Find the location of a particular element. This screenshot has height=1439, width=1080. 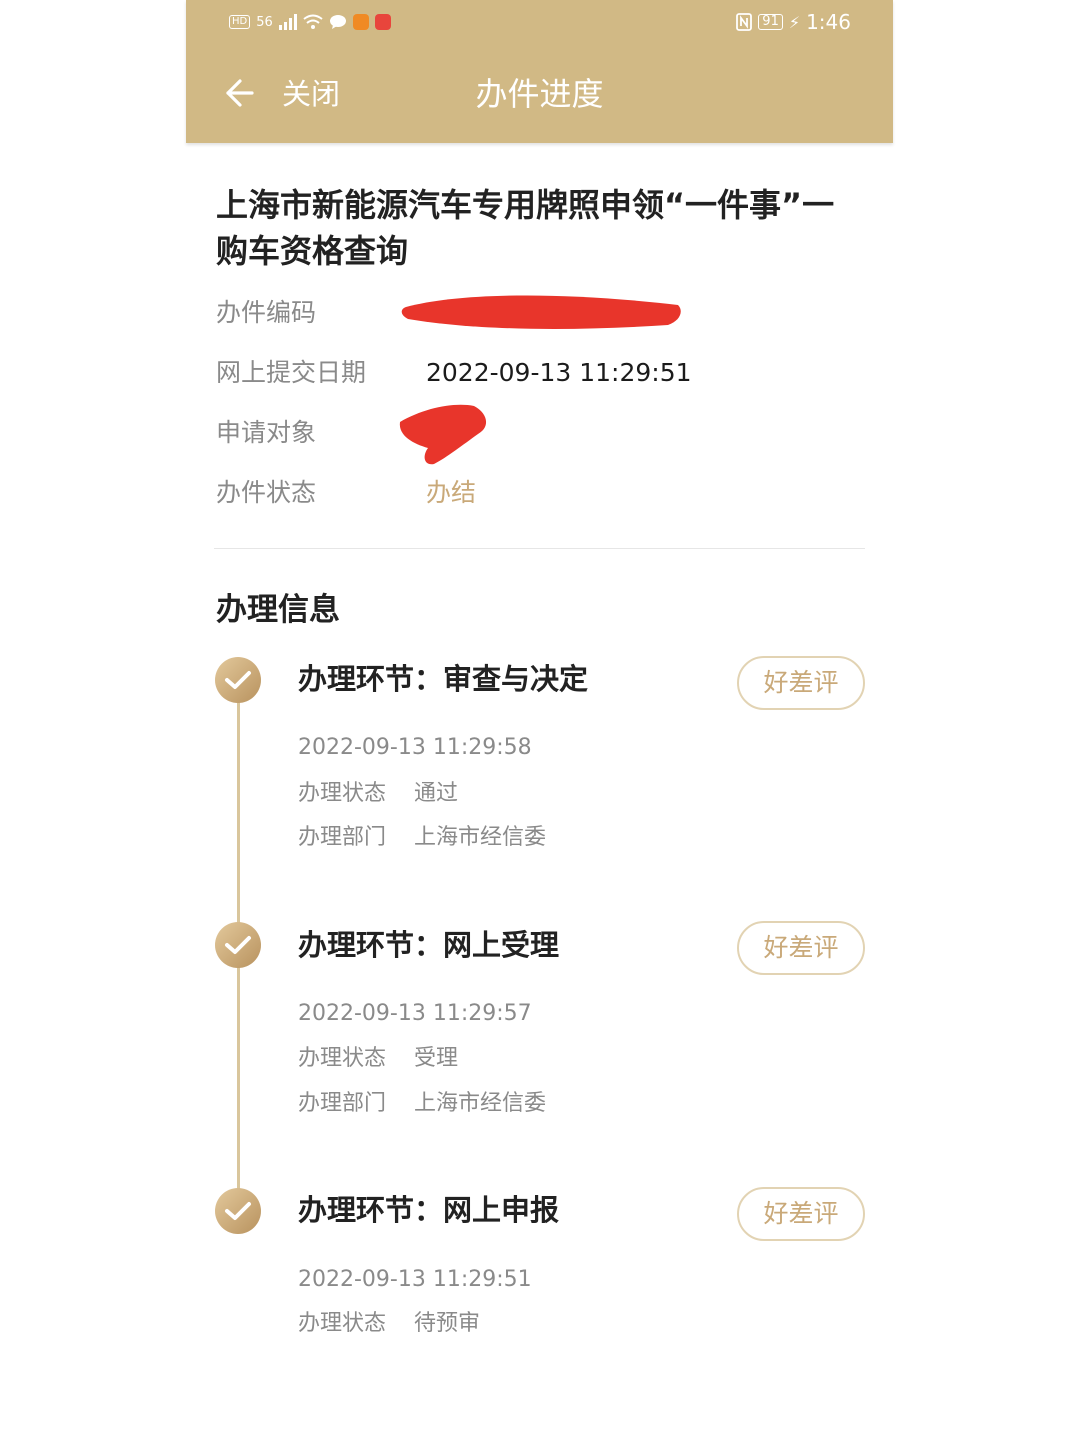

charging-icon: ⚡ is located at coordinates (794, 22).